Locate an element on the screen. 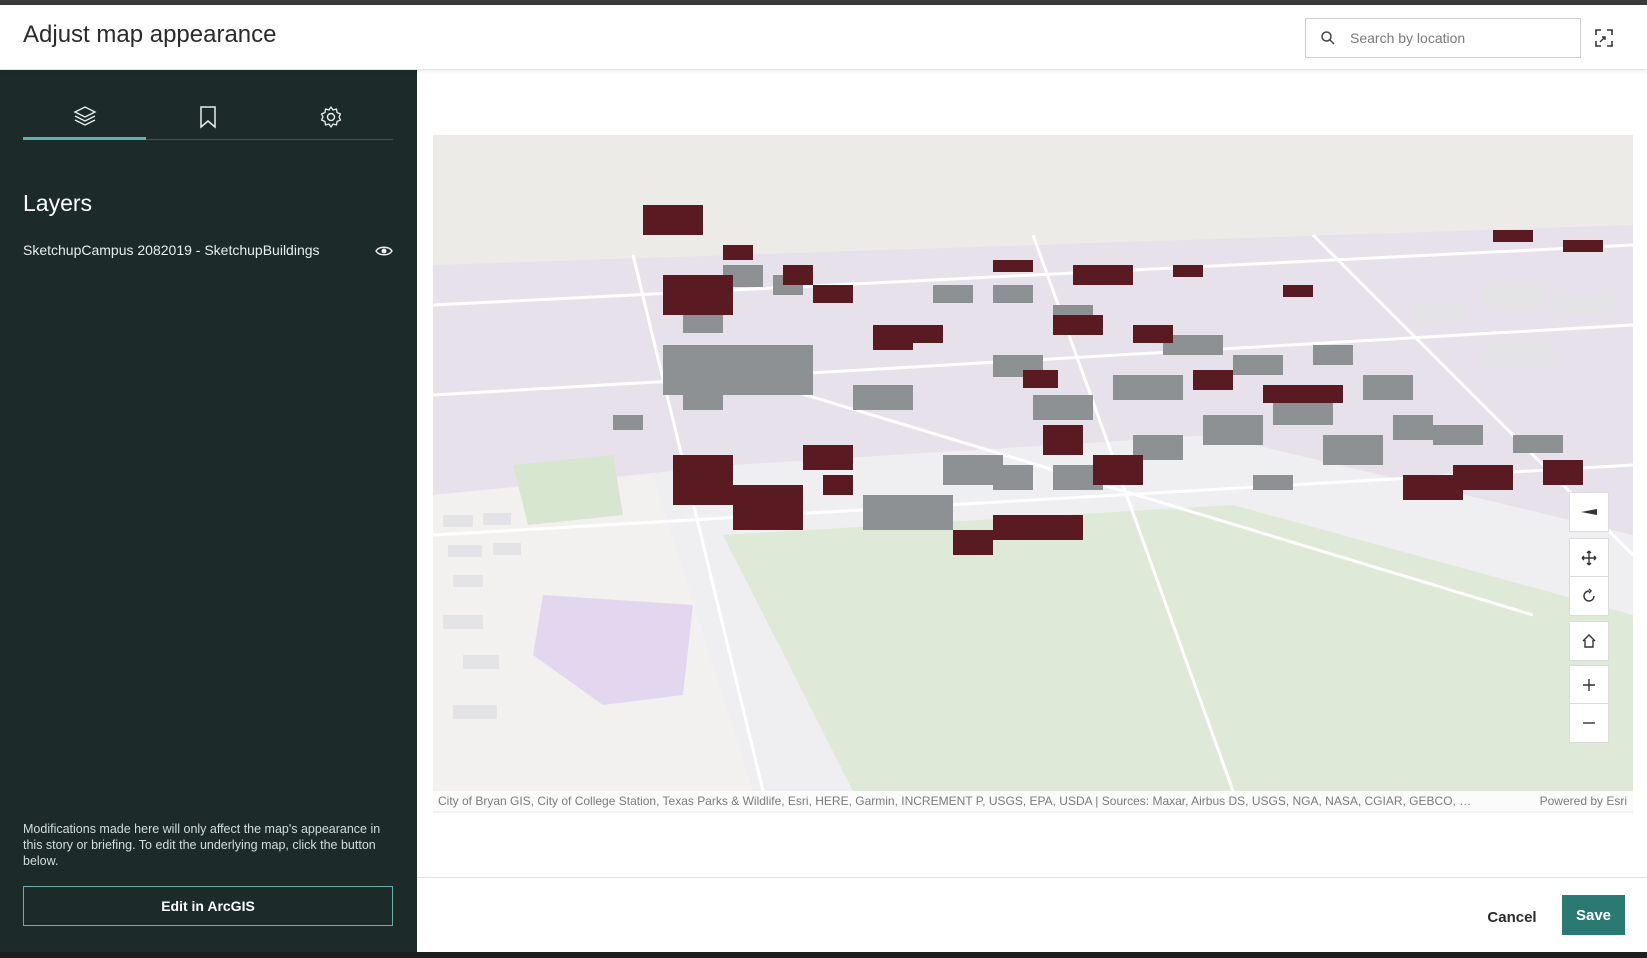 Image resolution: width=1647 pixels, height=958 pixels. location-search is located at coordinates (1443, 38).